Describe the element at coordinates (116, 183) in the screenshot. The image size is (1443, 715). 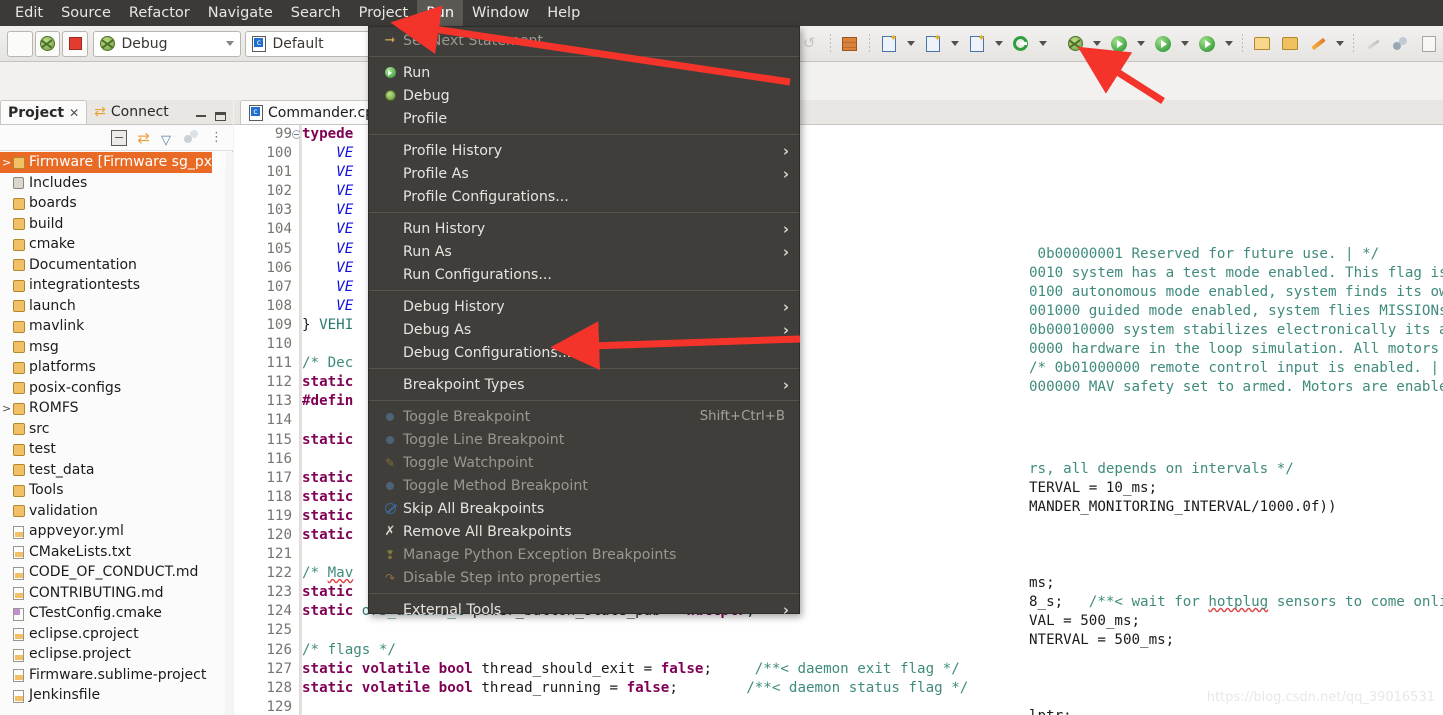
I see `tree-item: Includes` at that location.